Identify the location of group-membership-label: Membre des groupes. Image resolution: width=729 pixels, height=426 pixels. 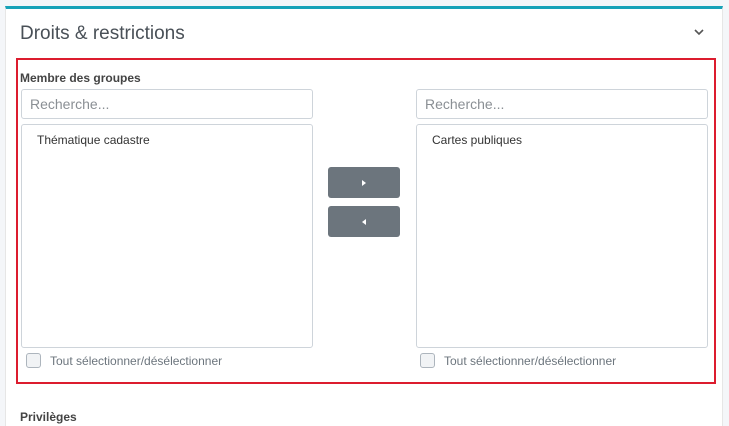
(80, 78).